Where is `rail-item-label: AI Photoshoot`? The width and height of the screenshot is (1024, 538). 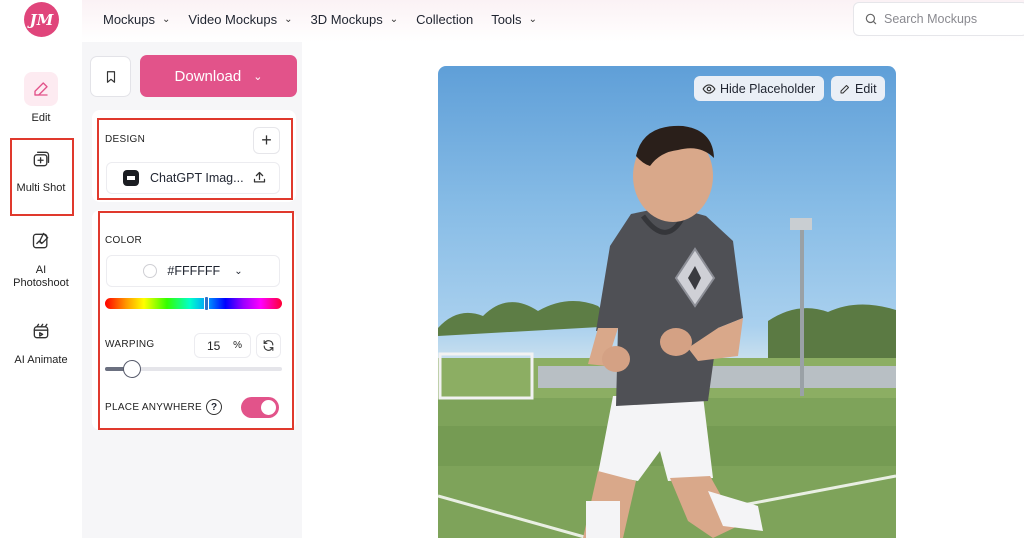 rail-item-label: AI Photoshoot is located at coordinates (41, 276).